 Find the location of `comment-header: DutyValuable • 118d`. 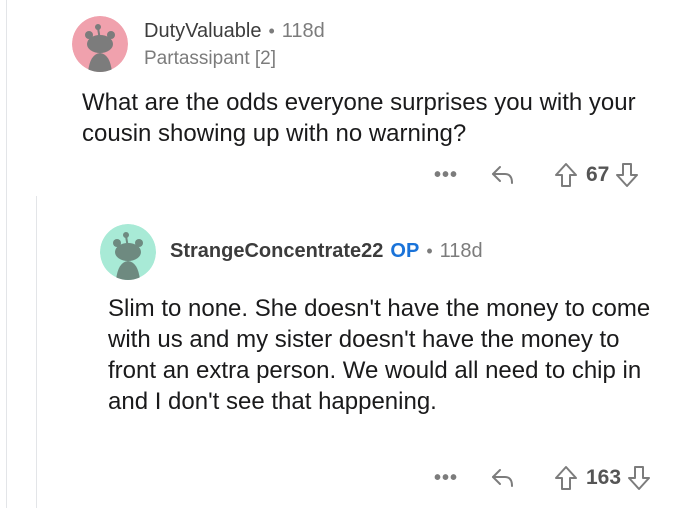

comment-header: DutyValuable • 118d is located at coordinates (234, 31).